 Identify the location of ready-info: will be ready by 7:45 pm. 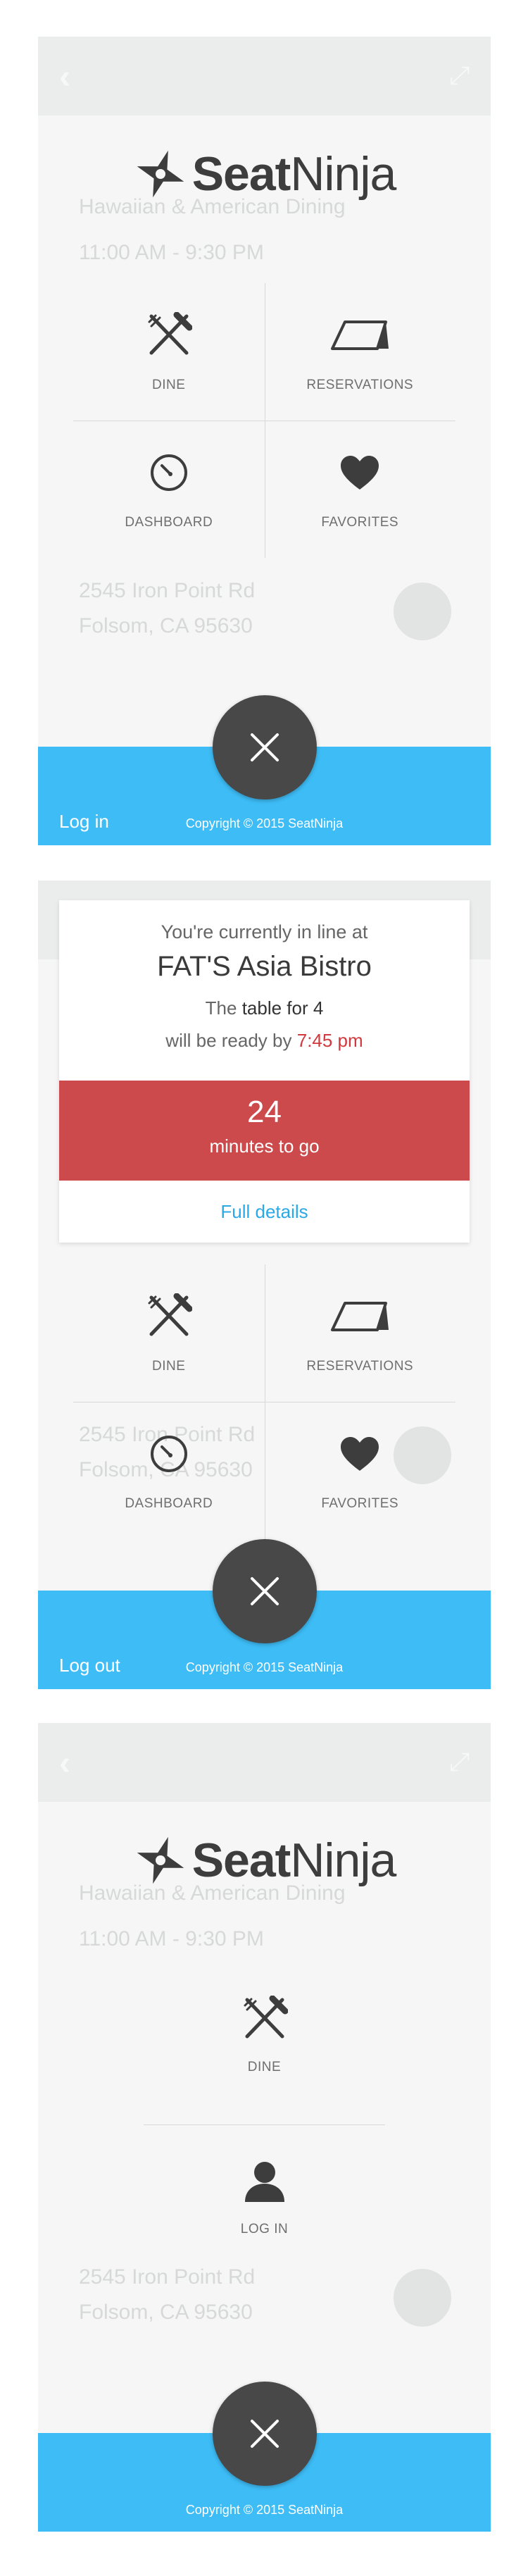
(264, 1040).